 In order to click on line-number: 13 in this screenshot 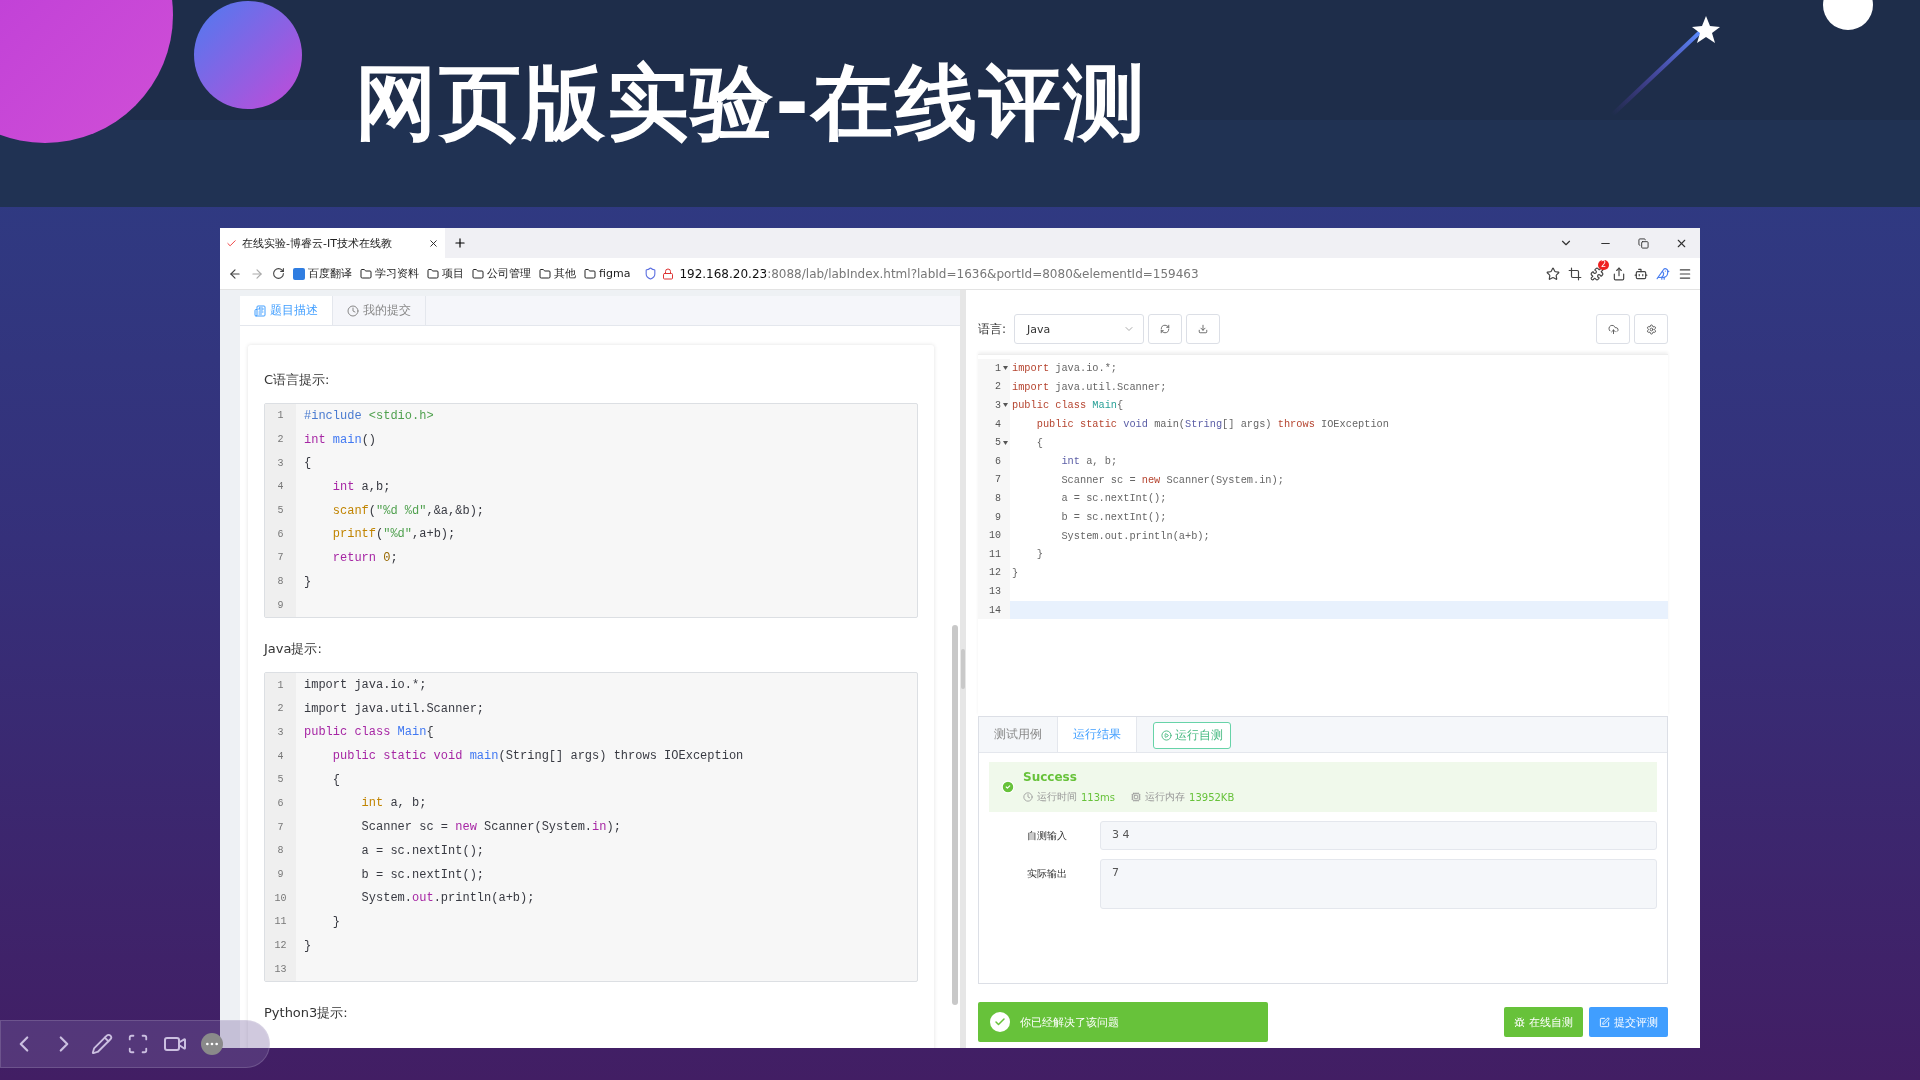, I will do `click(280, 969)`.